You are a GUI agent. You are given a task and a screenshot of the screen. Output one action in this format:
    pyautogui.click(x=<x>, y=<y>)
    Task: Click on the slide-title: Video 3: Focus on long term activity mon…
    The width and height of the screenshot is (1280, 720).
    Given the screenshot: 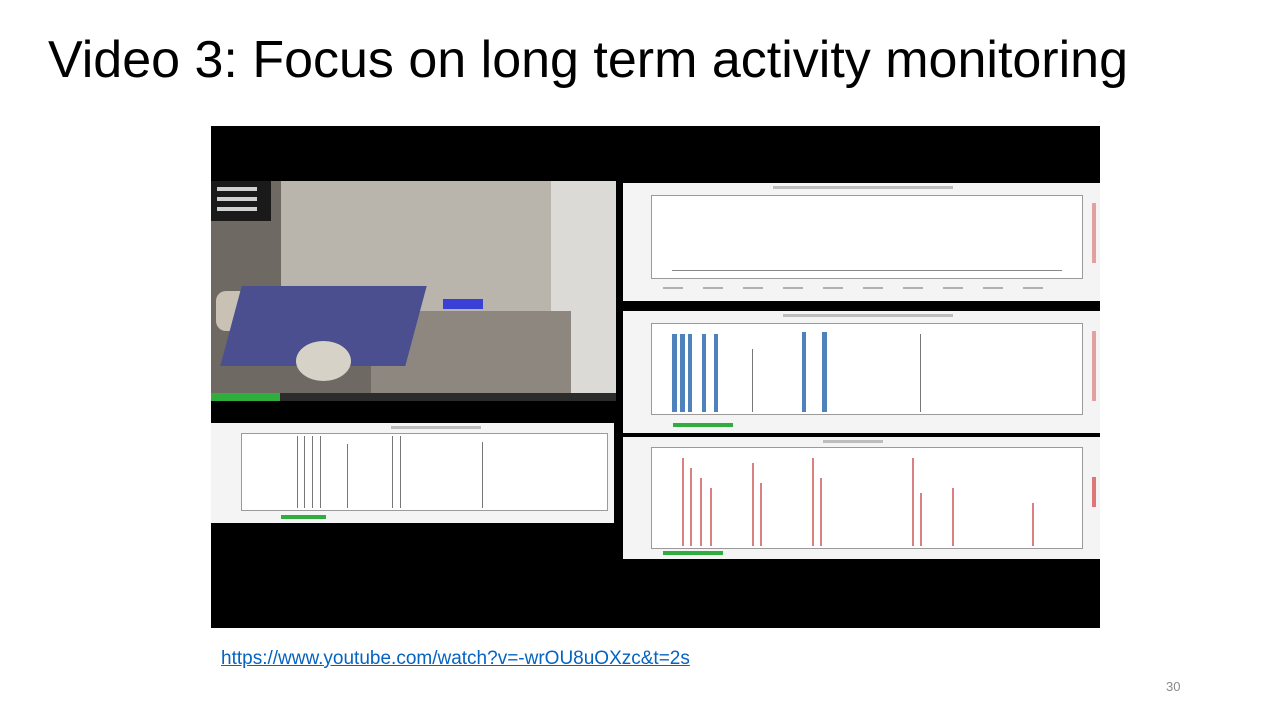 What is the action you would take?
    pyautogui.click(x=588, y=60)
    